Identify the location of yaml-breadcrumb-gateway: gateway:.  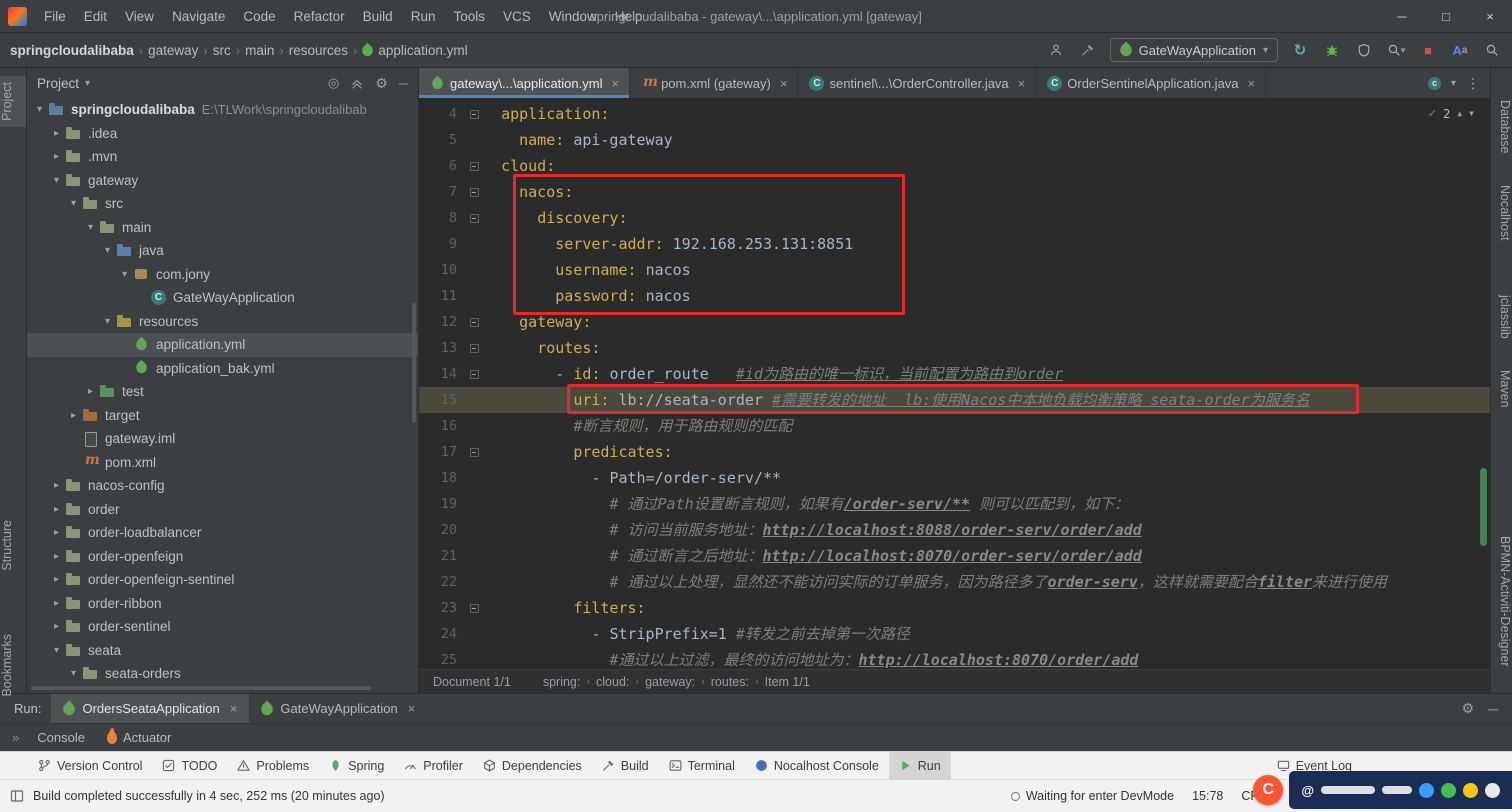
(670, 682).